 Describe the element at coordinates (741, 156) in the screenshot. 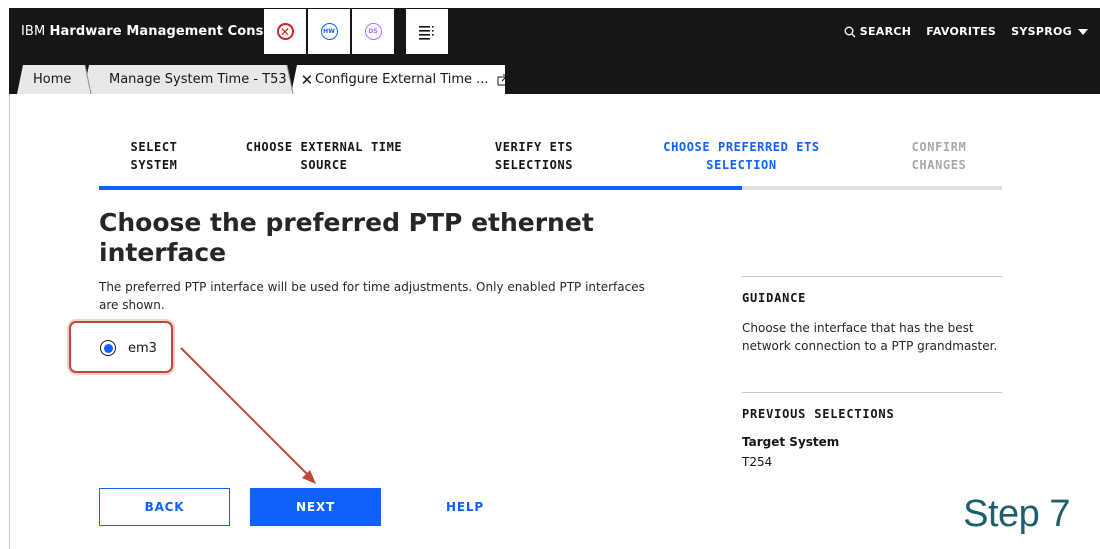

I see `step-choose-preferred-ets-selection: CHOOSE PREFERRED ETS SELECTION` at that location.